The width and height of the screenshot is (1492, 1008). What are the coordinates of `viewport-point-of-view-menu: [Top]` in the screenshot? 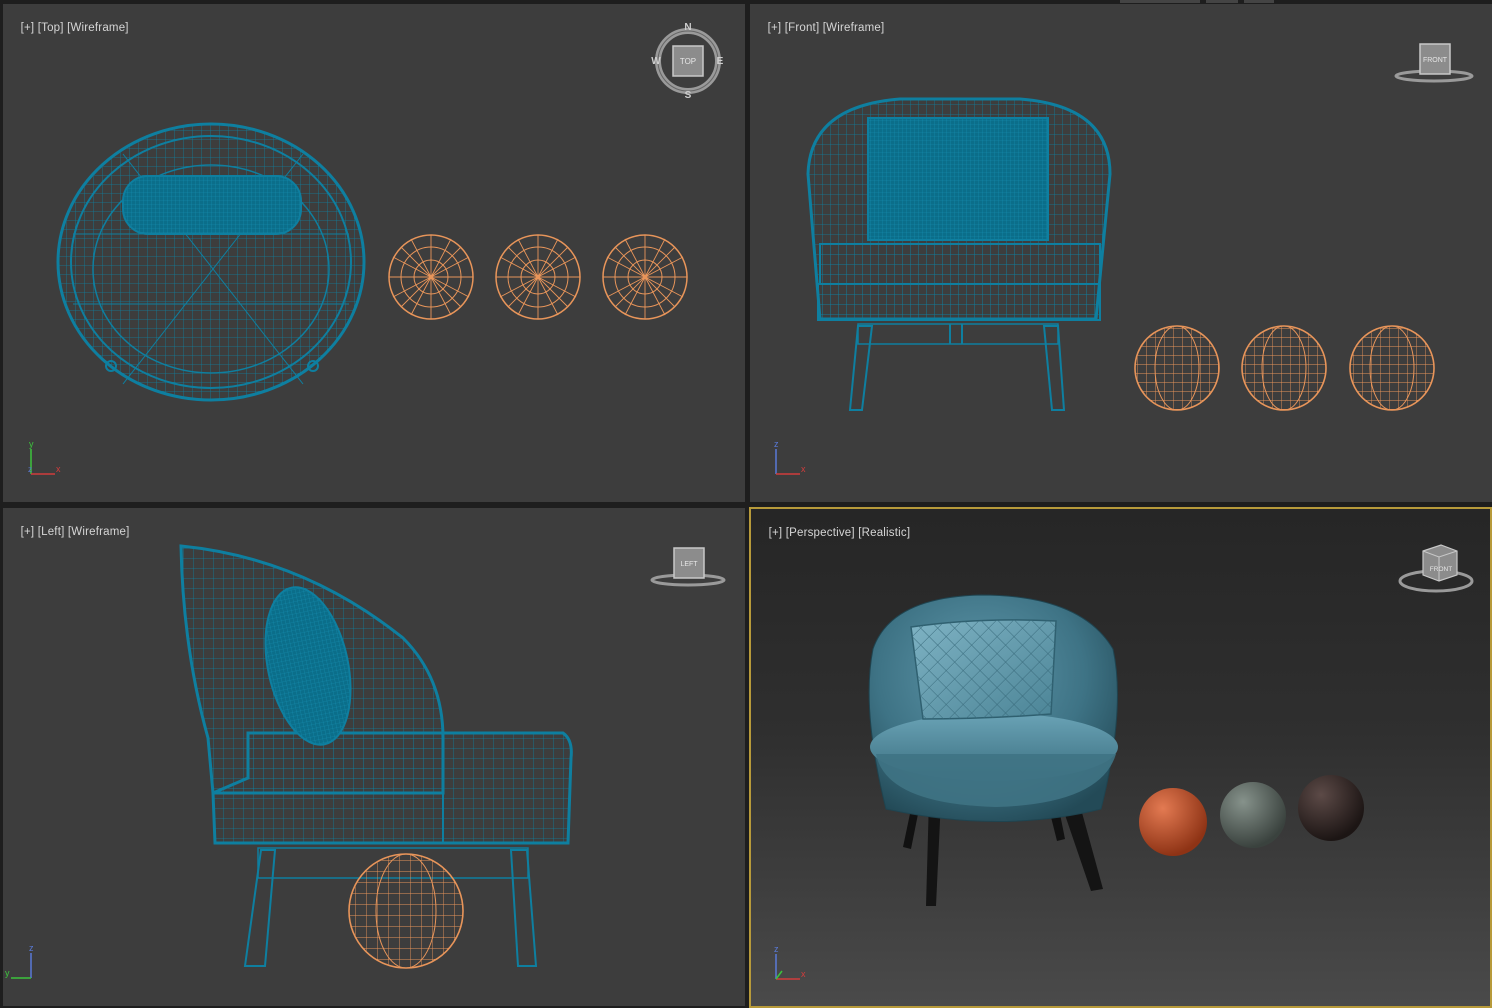 It's located at (51, 28).